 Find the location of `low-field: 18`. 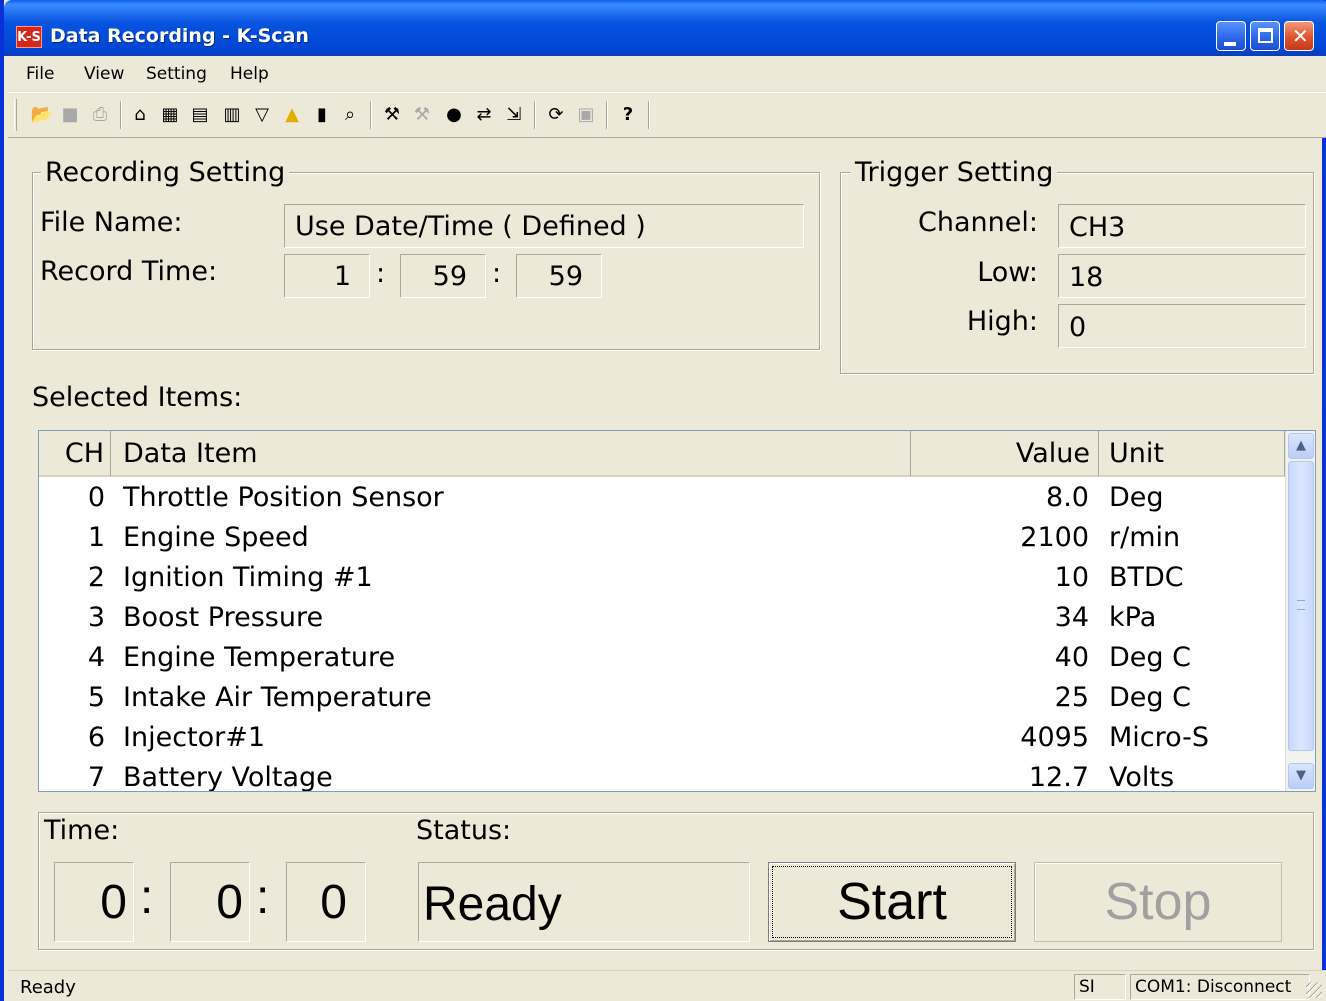

low-field: 18 is located at coordinates (1182, 276).